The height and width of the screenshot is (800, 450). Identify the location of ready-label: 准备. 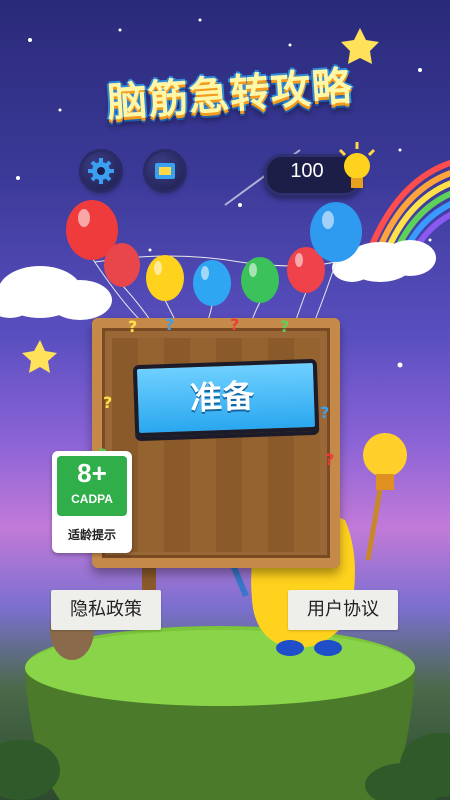
(222, 397).